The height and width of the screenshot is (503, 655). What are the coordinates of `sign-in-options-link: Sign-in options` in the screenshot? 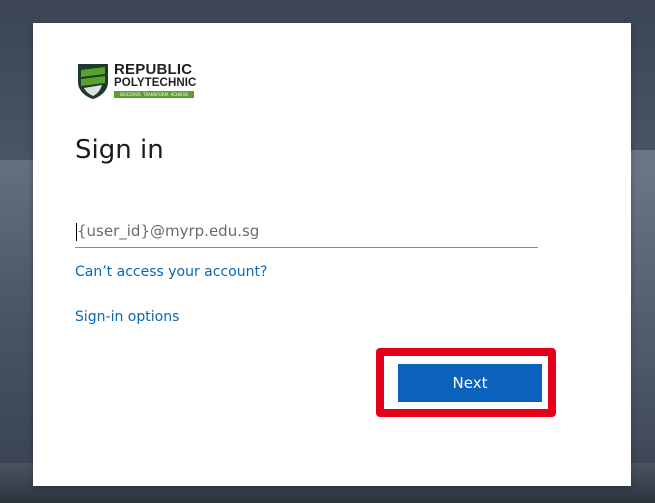 It's located at (127, 317).